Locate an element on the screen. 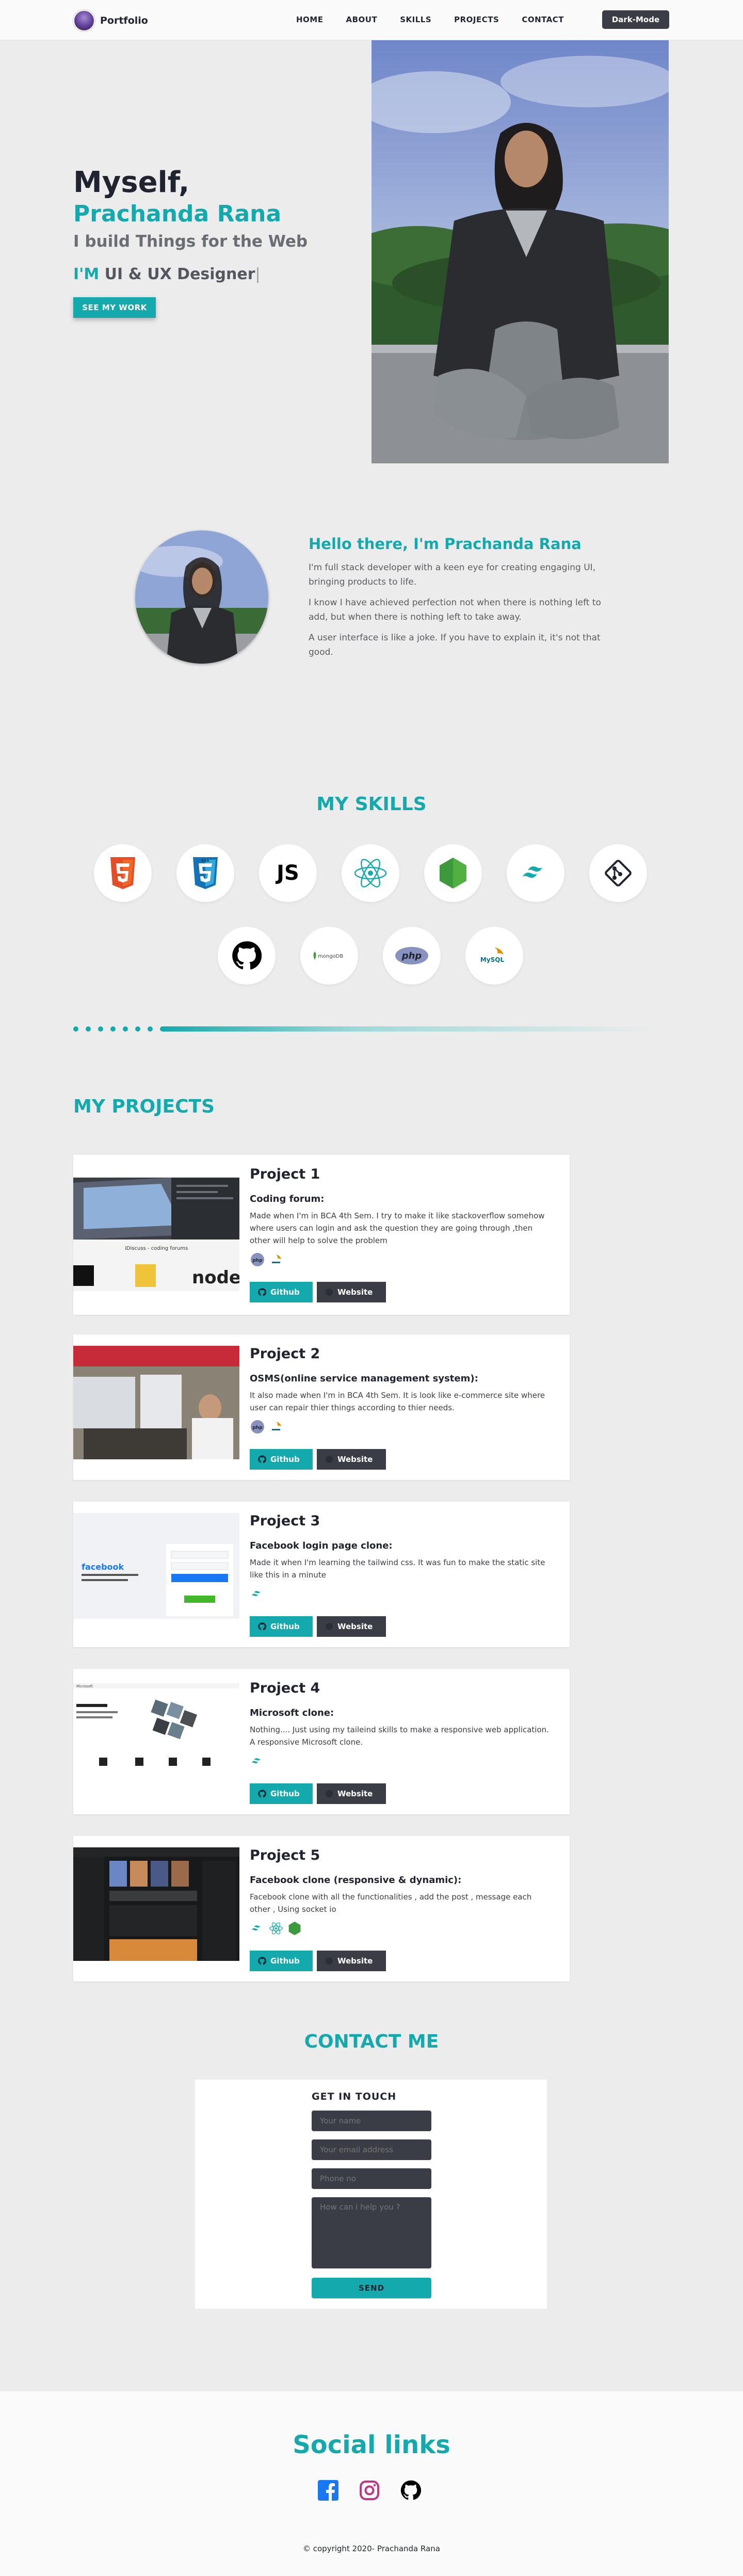 This screenshot has height=2576, width=743. about-portrait-image is located at coordinates (202, 597).